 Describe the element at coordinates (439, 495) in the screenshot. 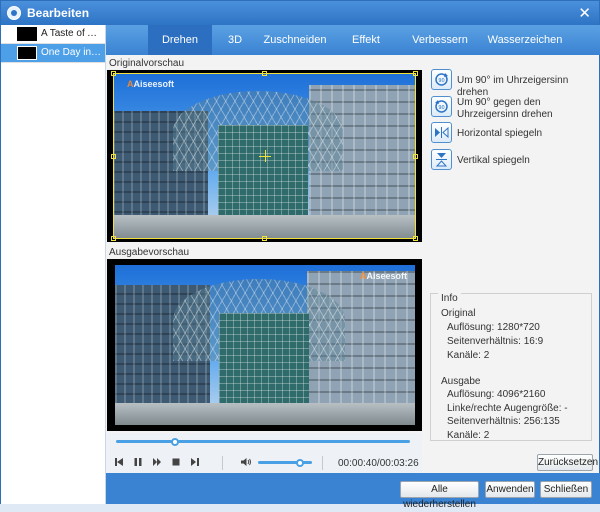

I see `restore-all-button: Alle wiederherstellen` at that location.